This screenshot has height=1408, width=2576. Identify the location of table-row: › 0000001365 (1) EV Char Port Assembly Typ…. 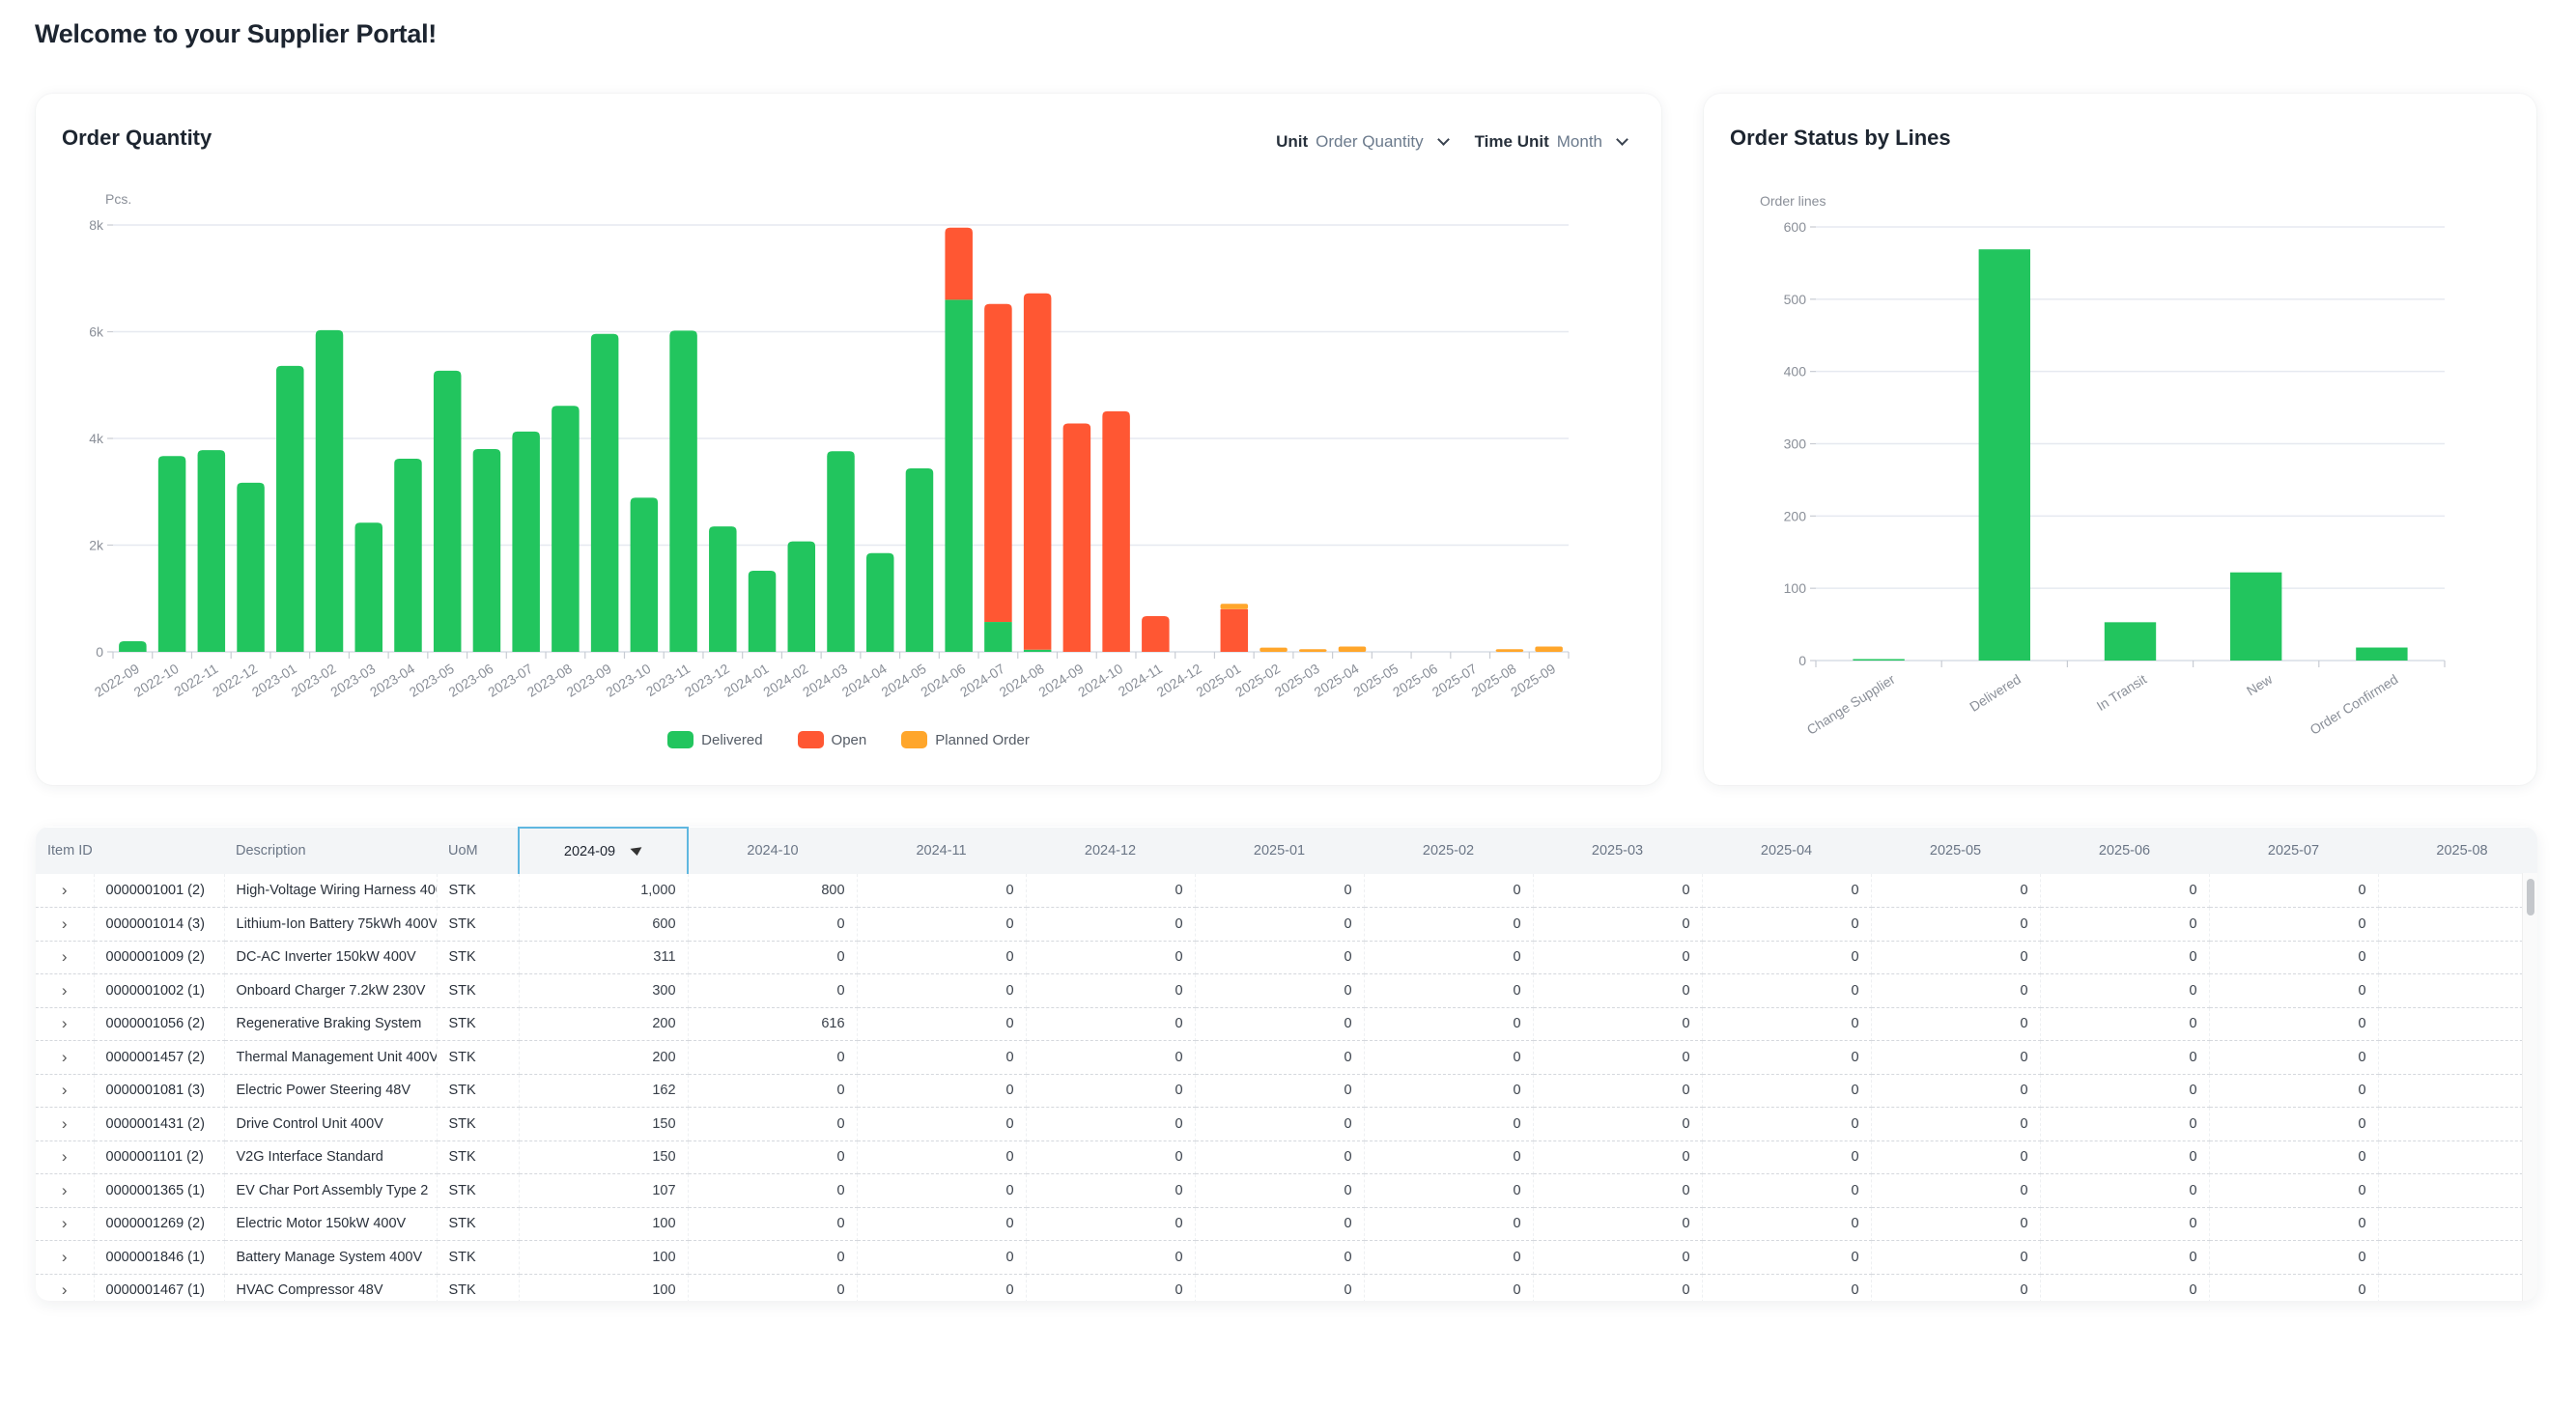
(1286, 1190).